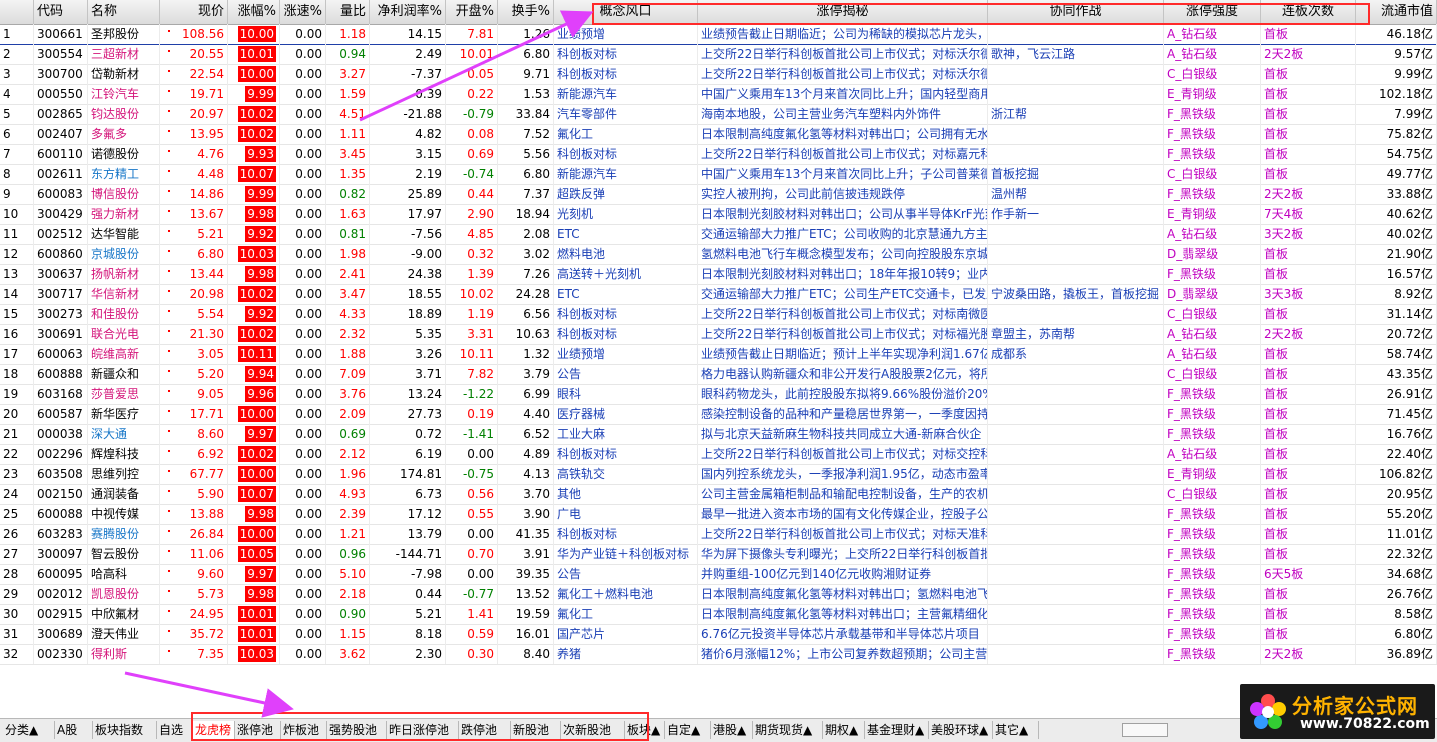  I want to click on arrow-to-header, so click(476, 66).